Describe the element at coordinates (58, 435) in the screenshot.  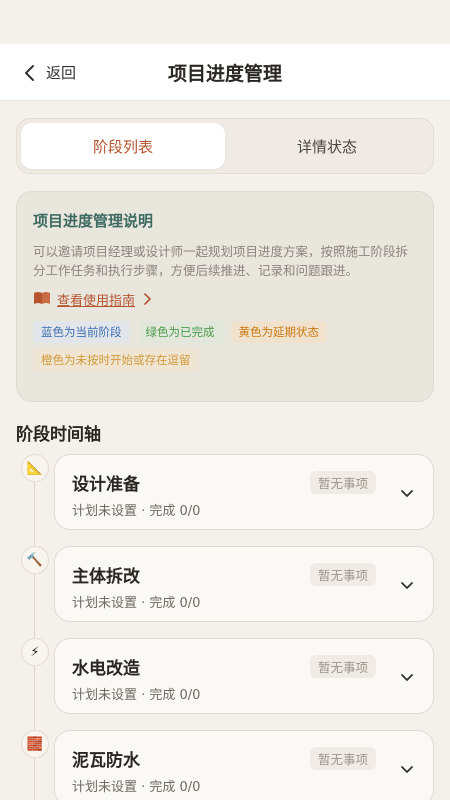
I see `timeline-title: 阶段时间轴` at that location.